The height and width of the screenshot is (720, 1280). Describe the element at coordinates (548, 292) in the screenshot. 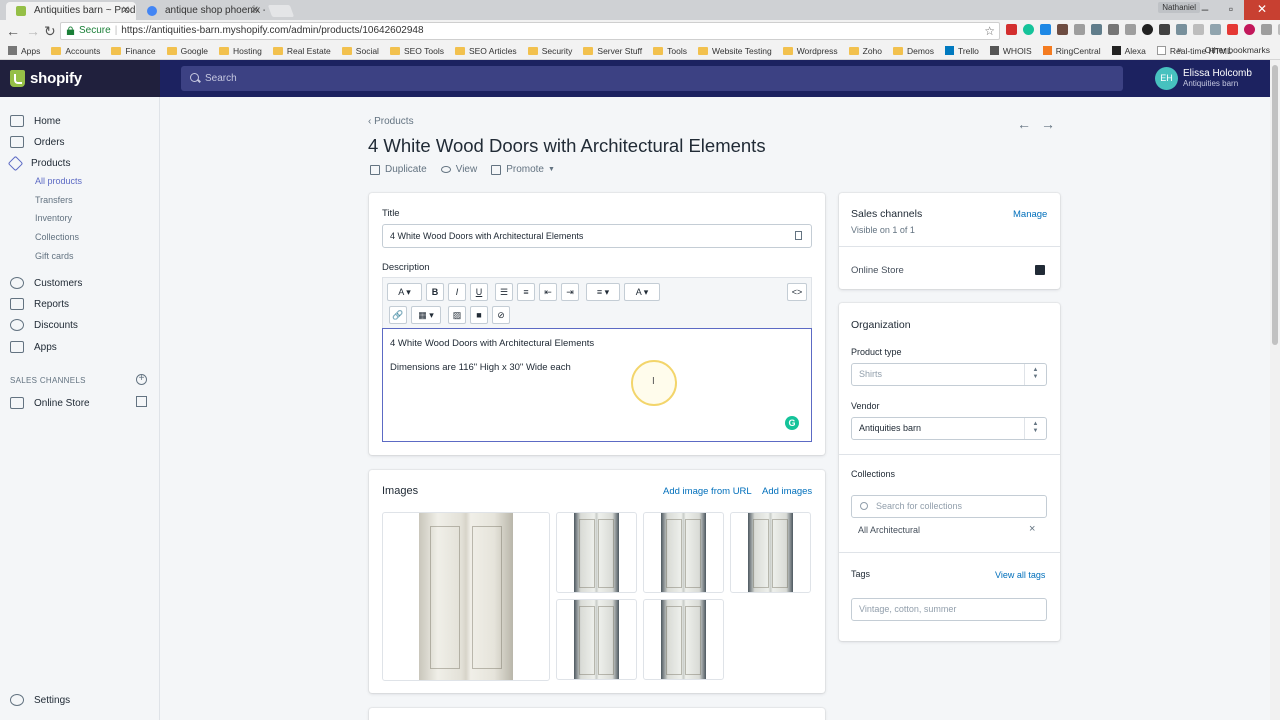

I see `outdent-icon: ⇤` at that location.